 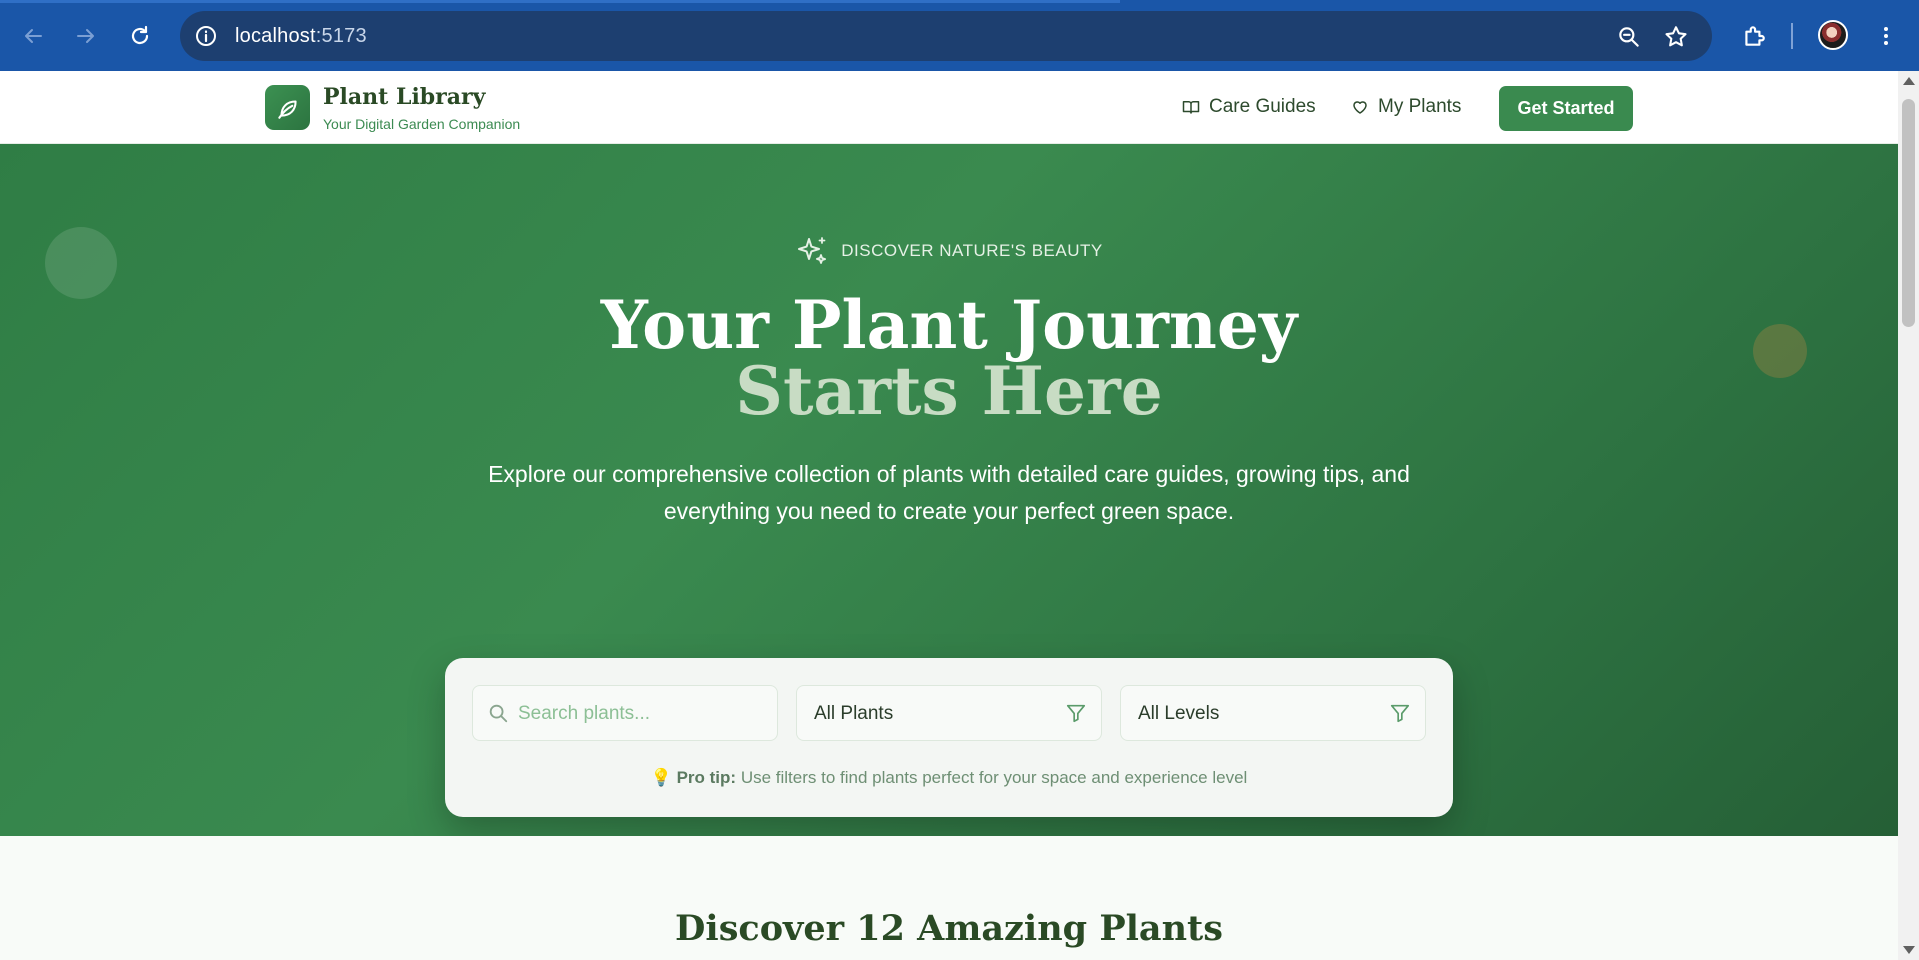 What do you see at coordinates (275, 36) in the screenshot?
I see `url-host: localhost` at bounding box center [275, 36].